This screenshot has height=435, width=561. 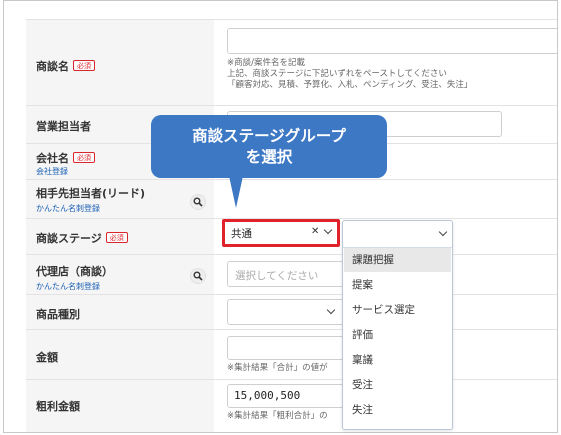 I want to click on label-cell: 金額, so click(x=120, y=354).